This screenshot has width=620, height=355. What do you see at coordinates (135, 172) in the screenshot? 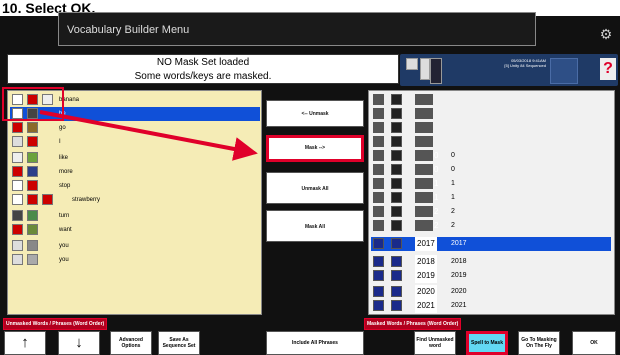
I see `list-item: more` at bounding box center [135, 172].